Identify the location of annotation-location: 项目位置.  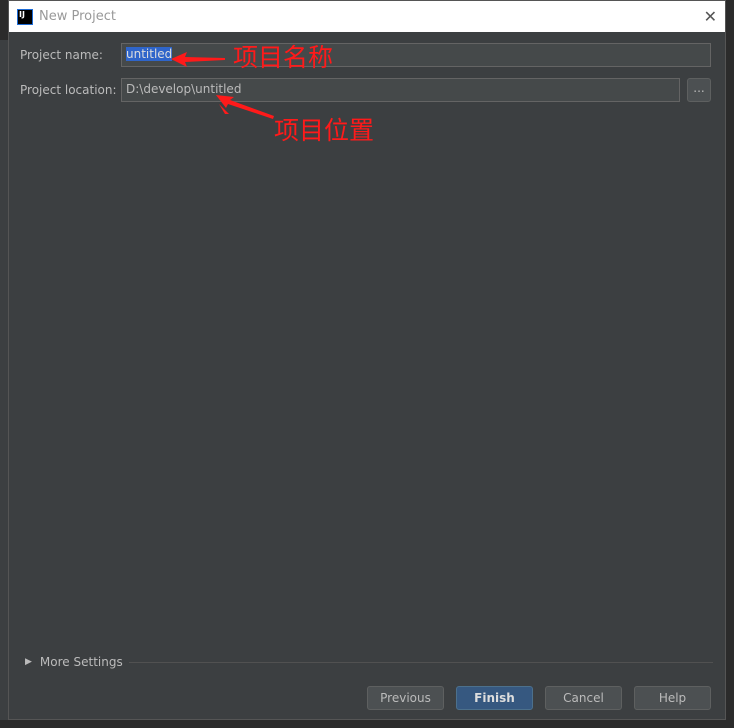
(324, 130).